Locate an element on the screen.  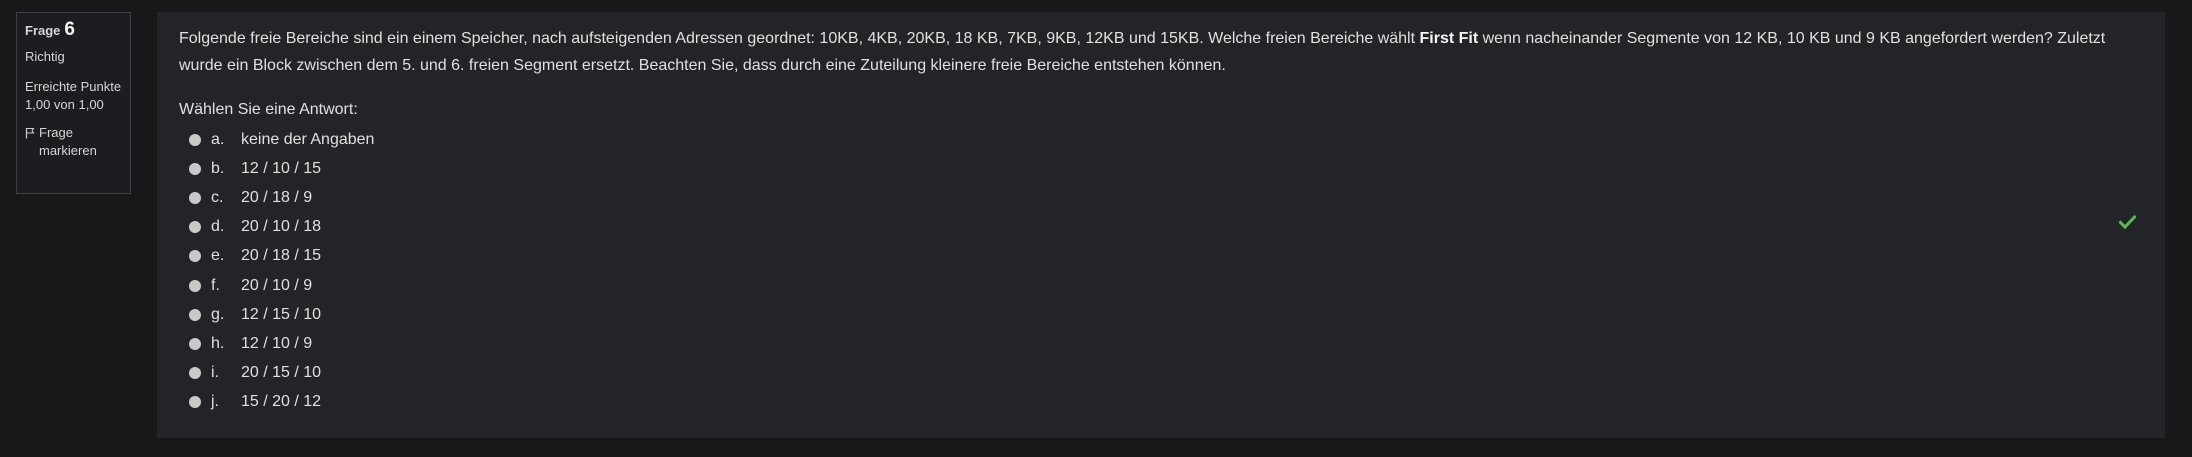
answer-option-a: a. keine der Angaben is located at coordinates (1161, 139).